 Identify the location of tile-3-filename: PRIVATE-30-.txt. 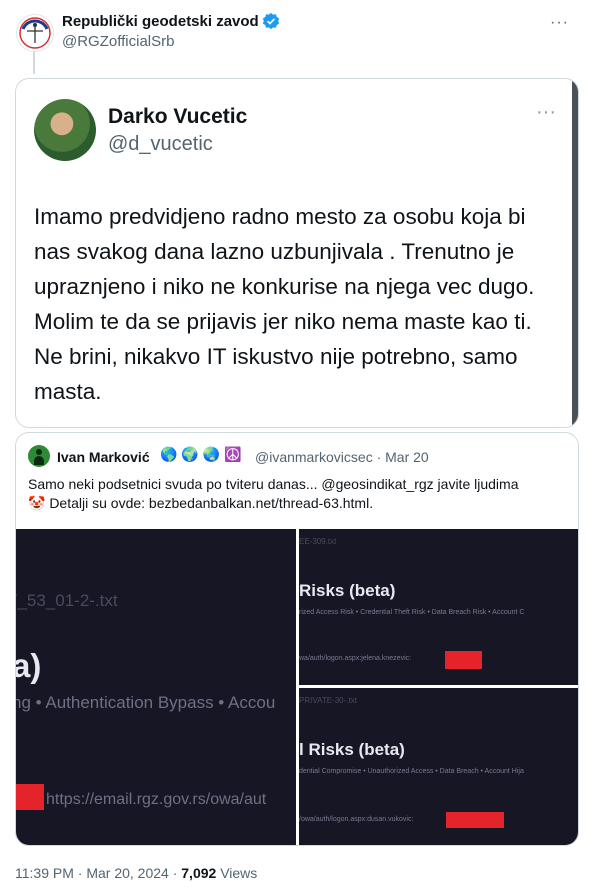
(328, 700).